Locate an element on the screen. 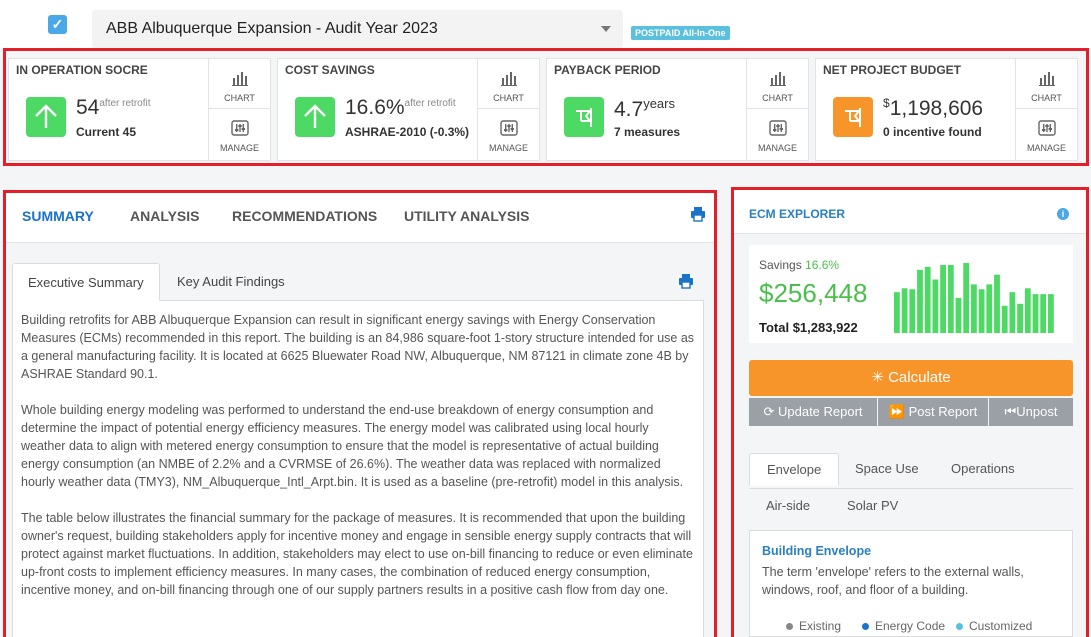 The height and width of the screenshot is (637, 1091). refresh-icon: ⟳ is located at coordinates (769, 411).